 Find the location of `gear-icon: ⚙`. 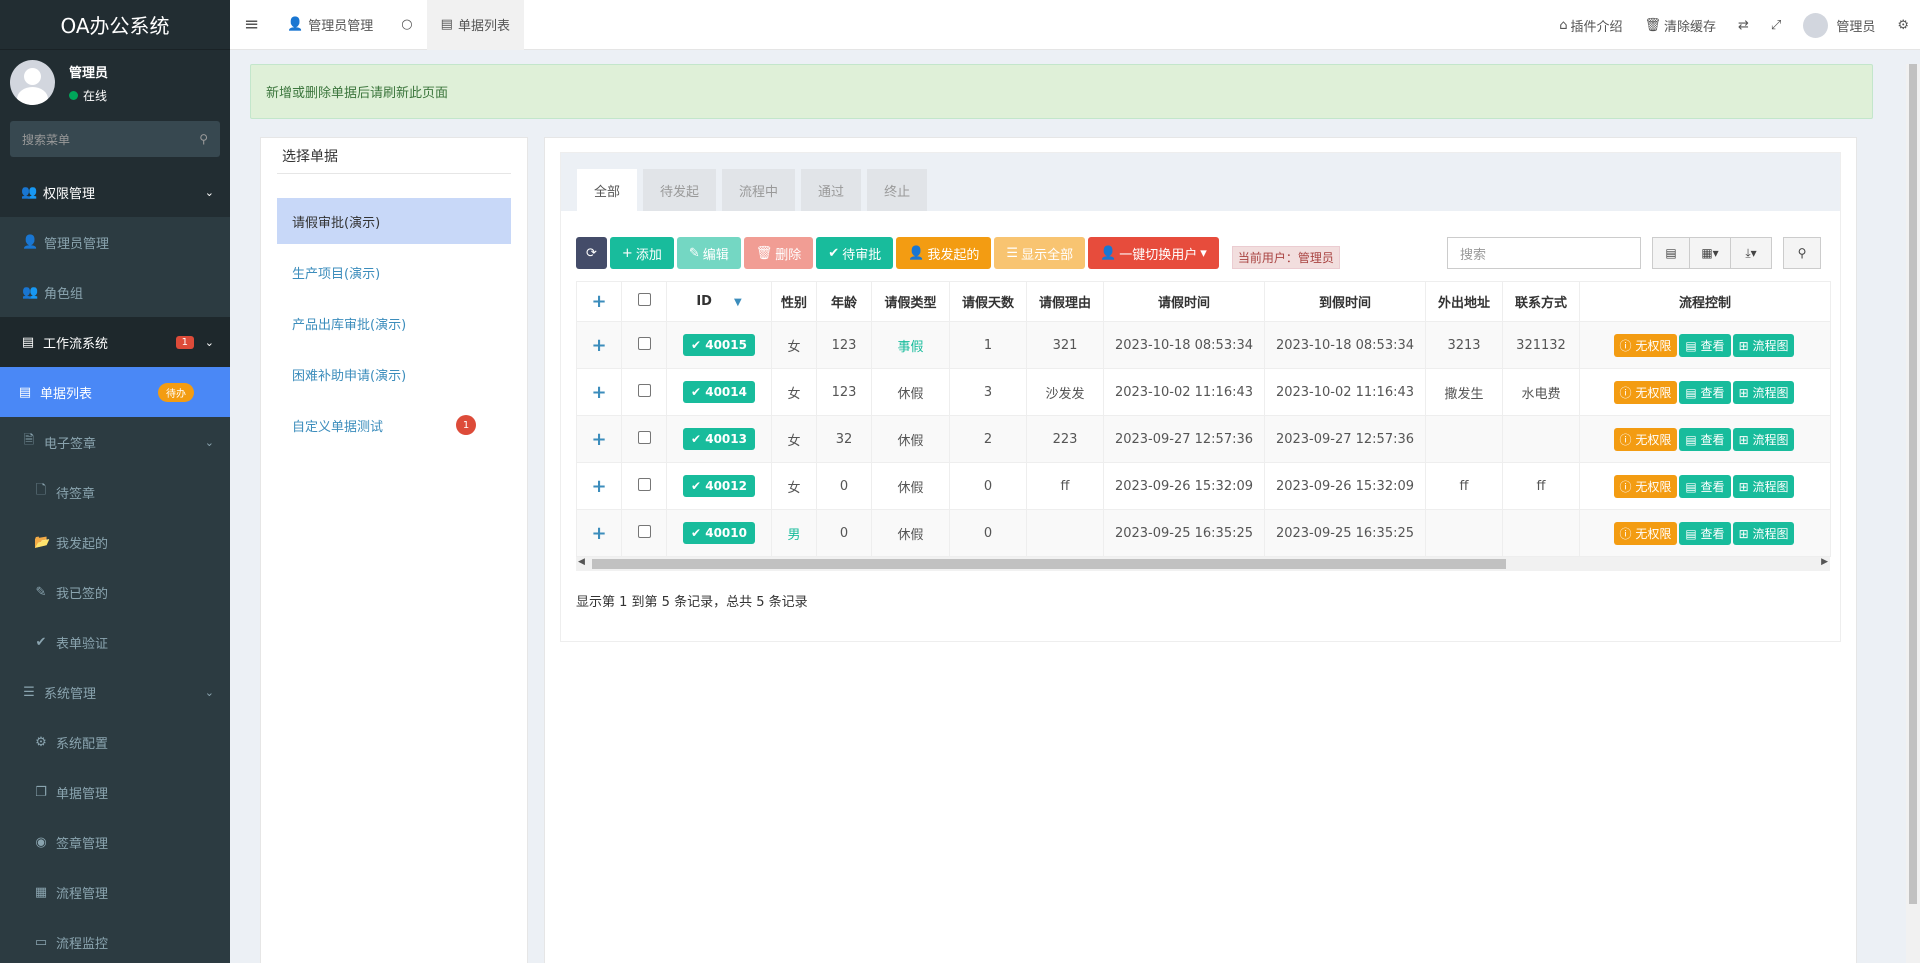

gear-icon: ⚙ is located at coordinates (41, 742).